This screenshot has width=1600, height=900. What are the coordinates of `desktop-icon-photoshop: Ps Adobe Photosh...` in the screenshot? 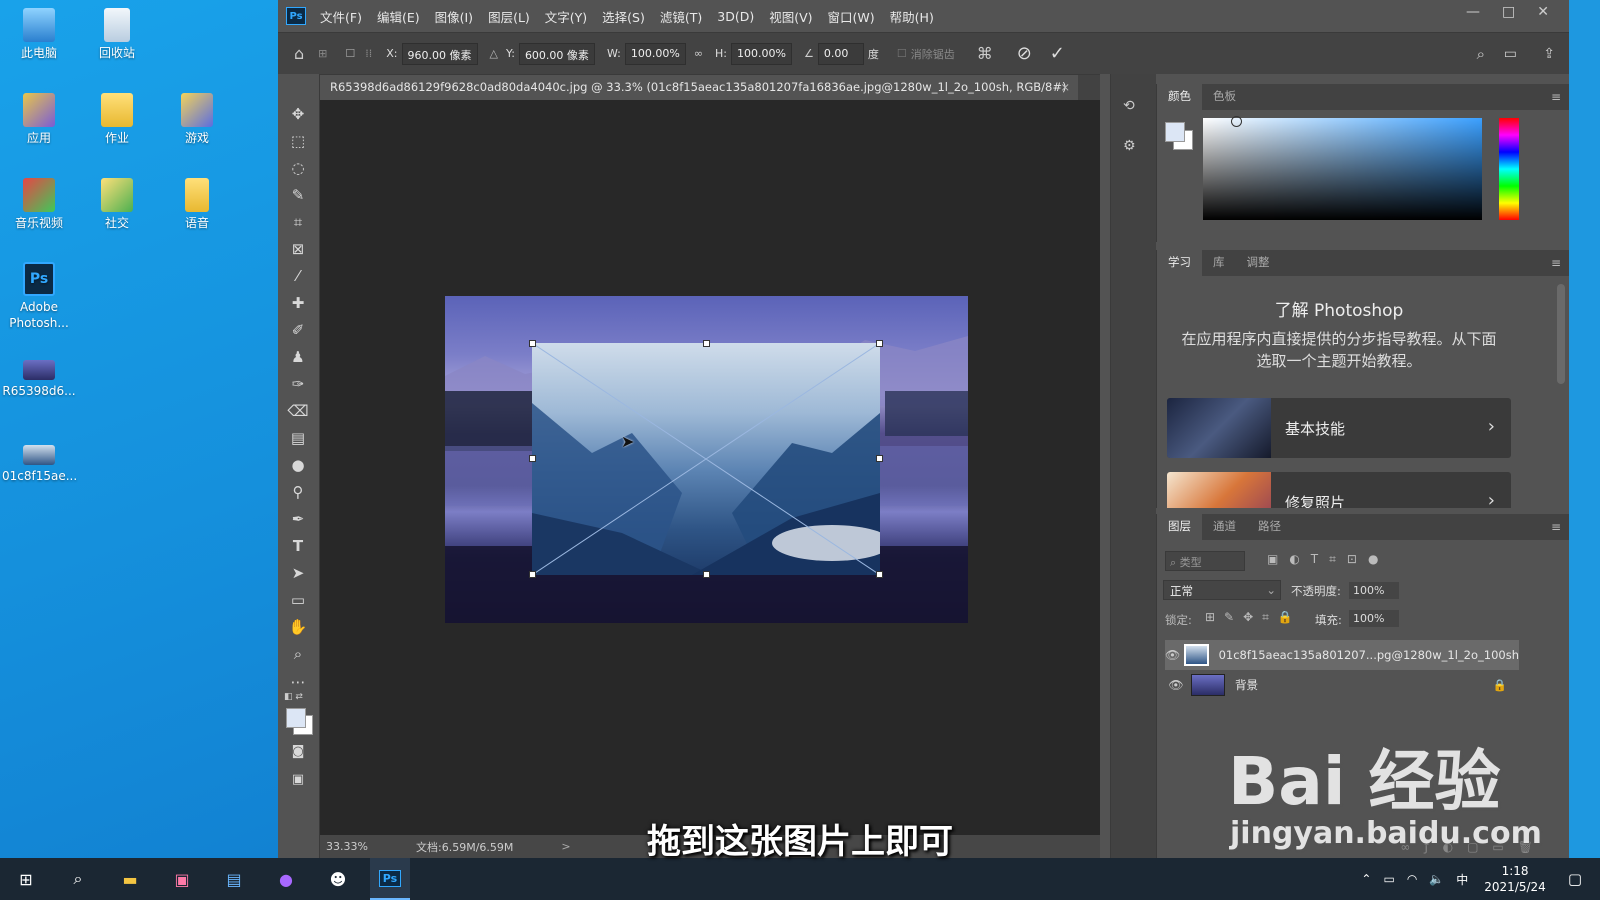 It's located at (39, 296).